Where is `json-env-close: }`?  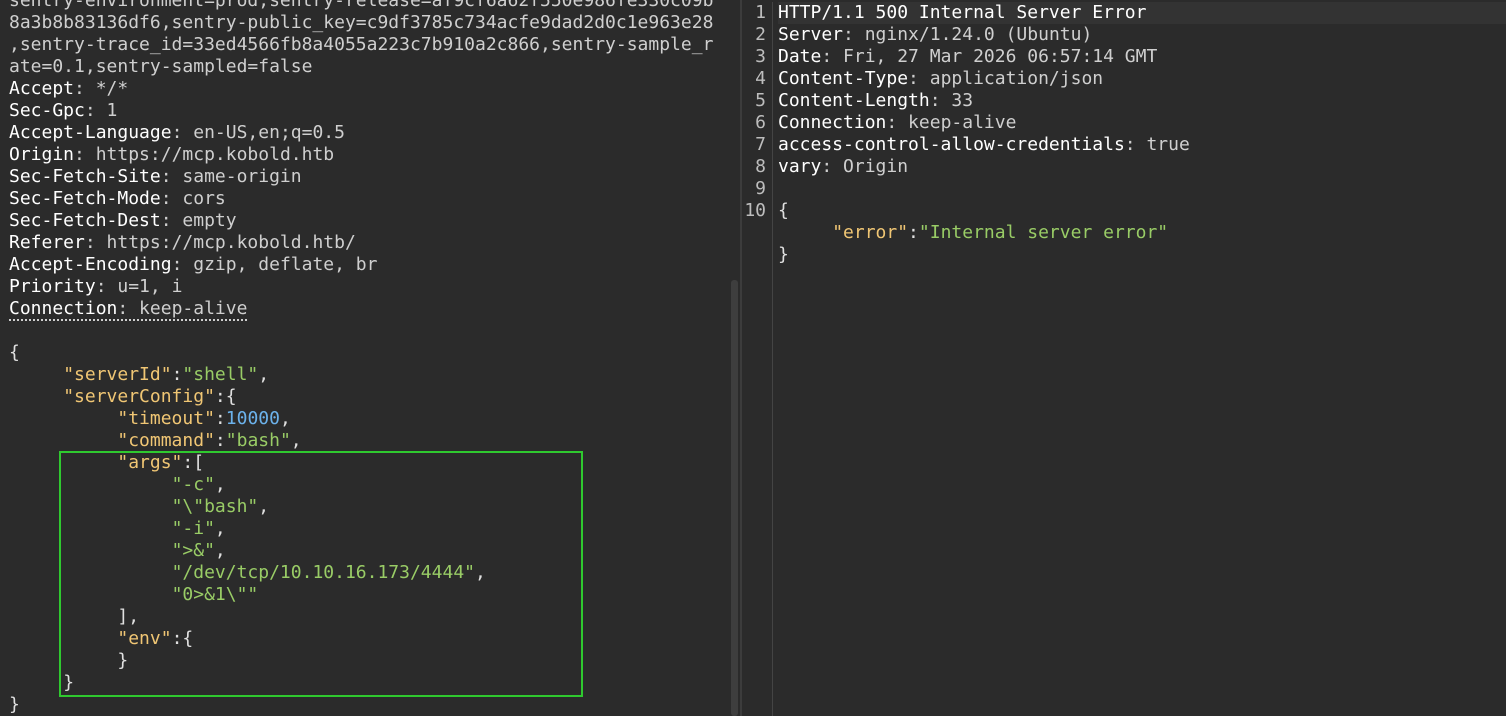 json-env-close: } is located at coordinates (123, 660).